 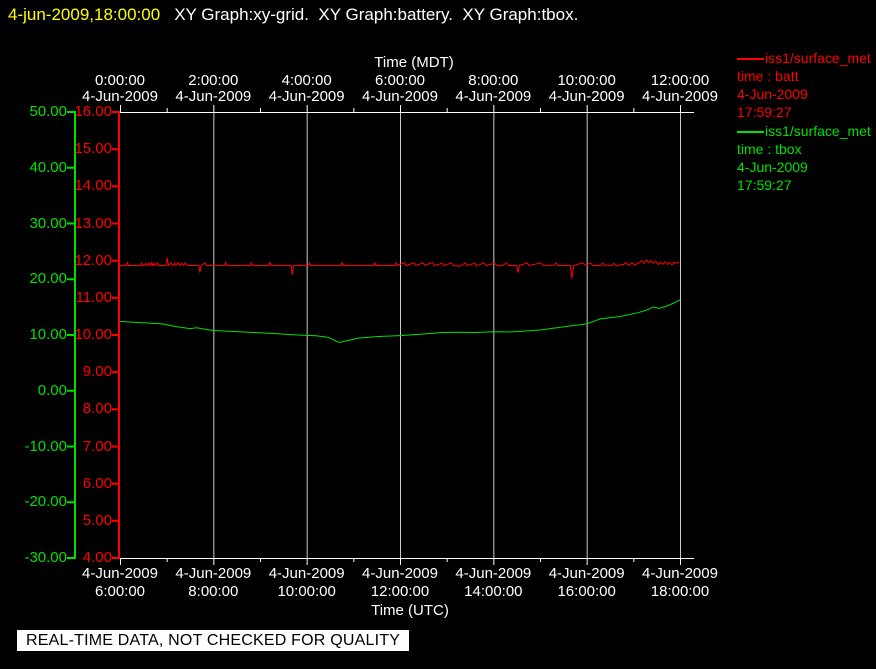 I want to click on top-axis-time-label: 12:00:00, so click(x=680, y=80).